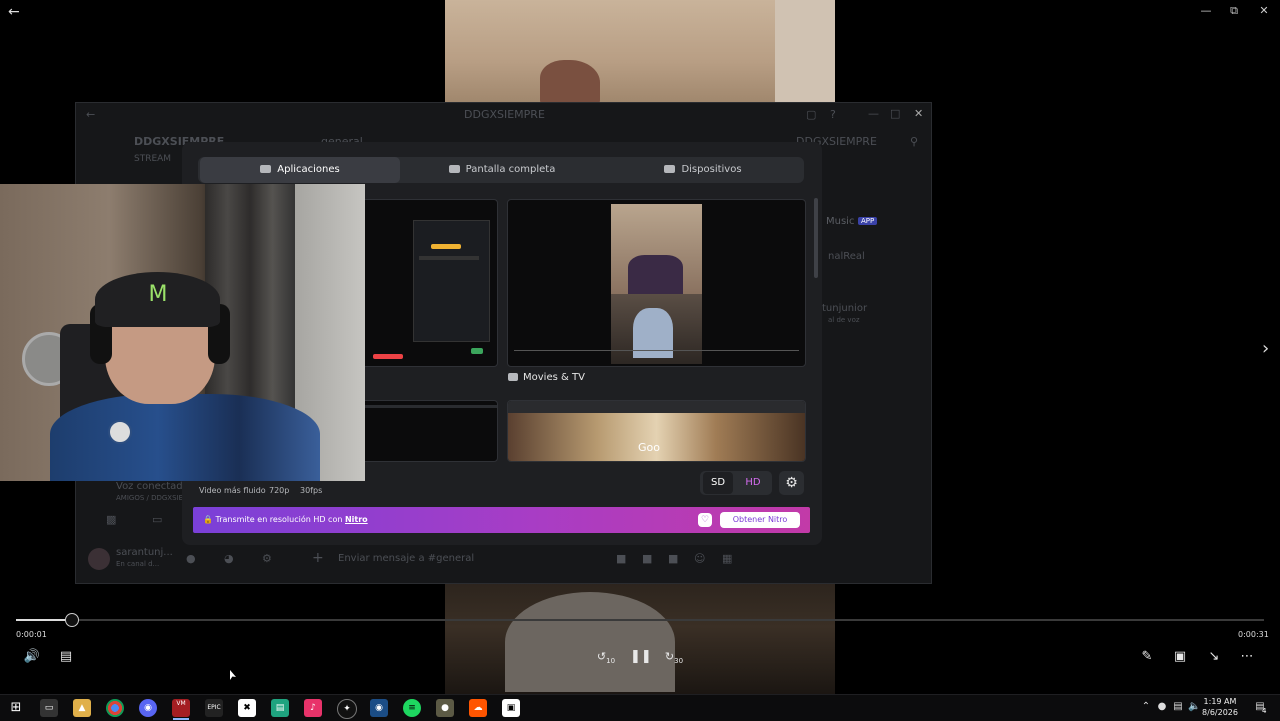  What do you see at coordinates (153, 159) in the screenshot?
I see `stream-label: STREAM` at bounding box center [153, 159].